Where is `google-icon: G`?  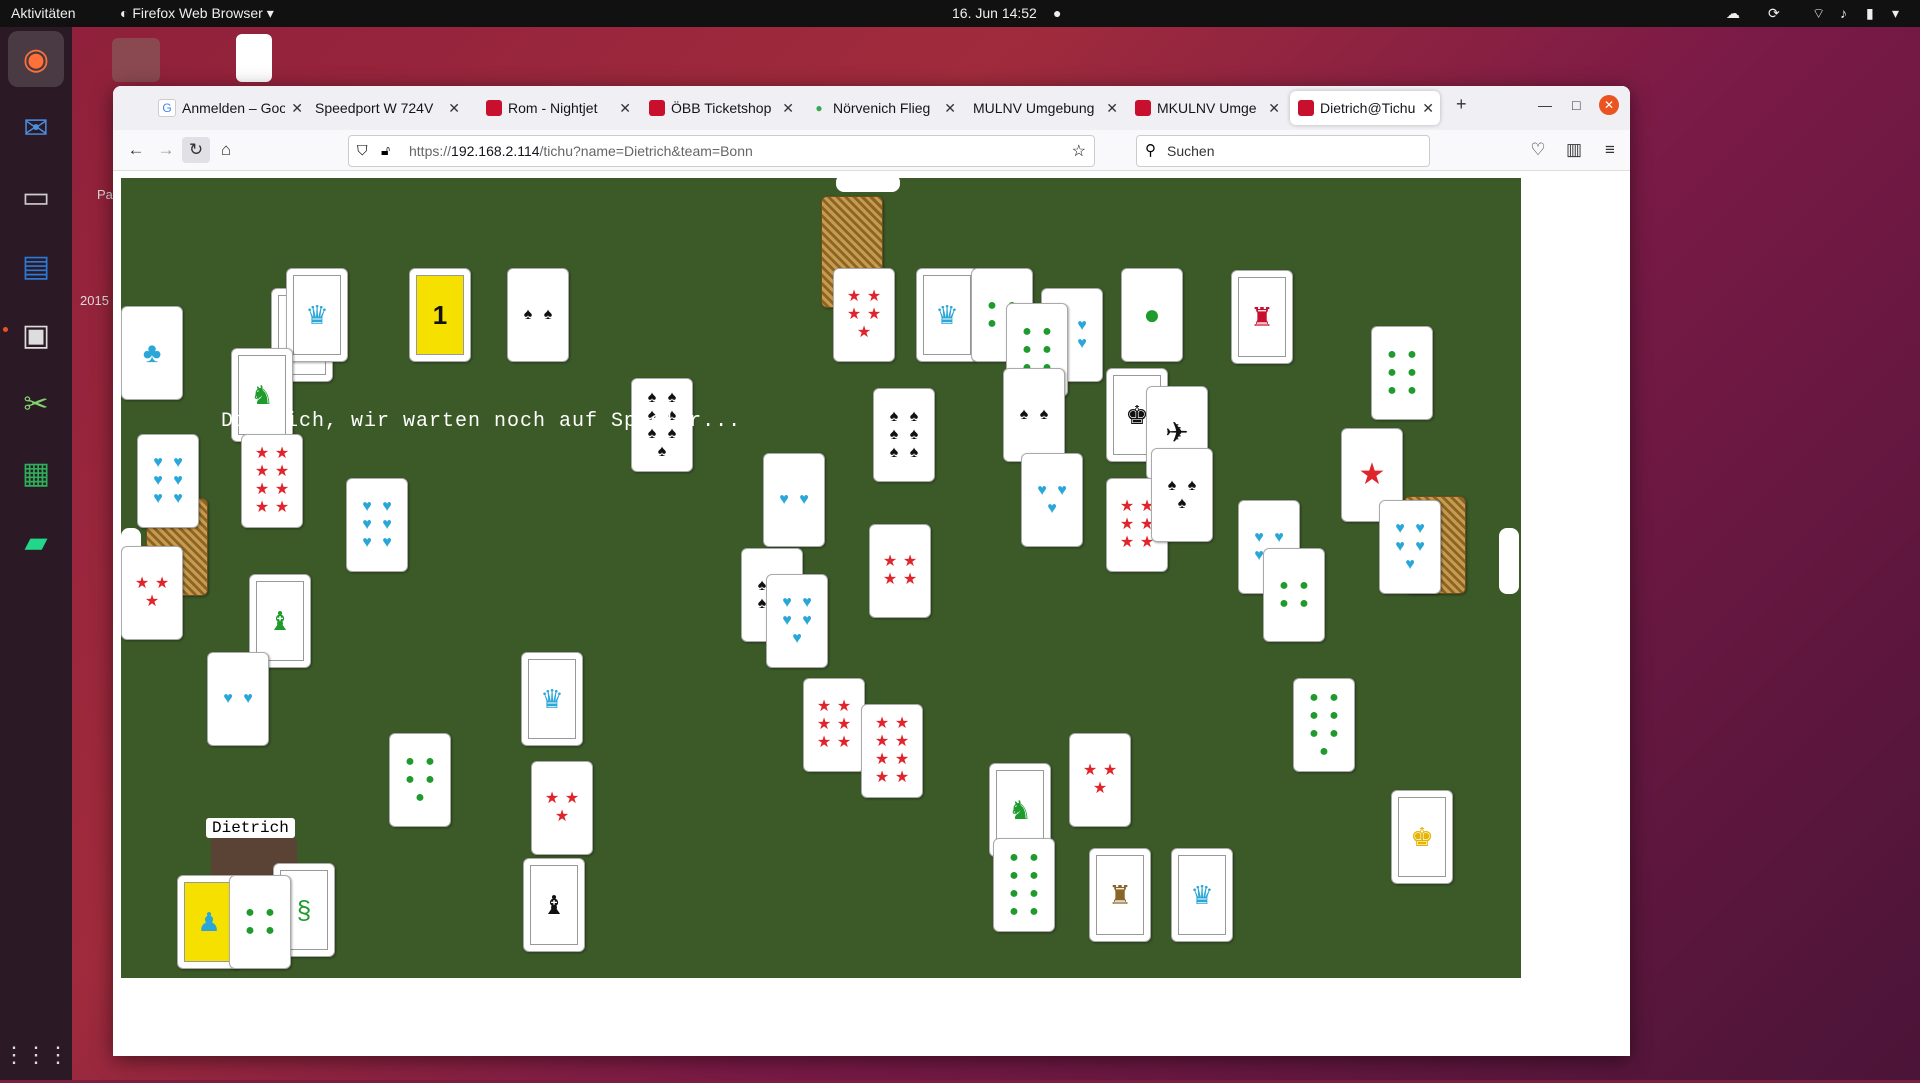
google-icon: G is located at coordinates (167, 108).